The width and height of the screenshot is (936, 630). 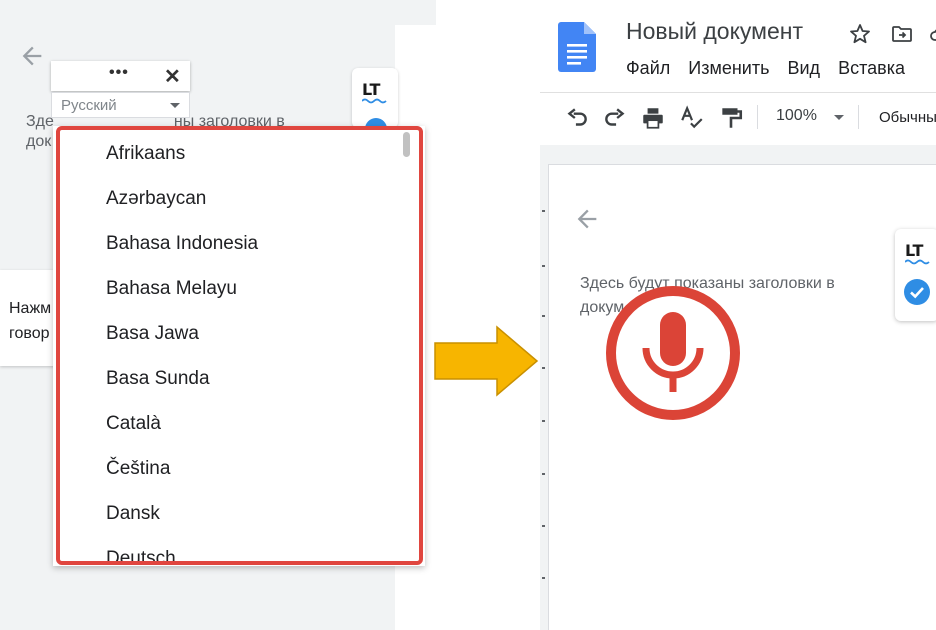 I want to click on menu-insert: Вставка, so click(x=871, y=68).